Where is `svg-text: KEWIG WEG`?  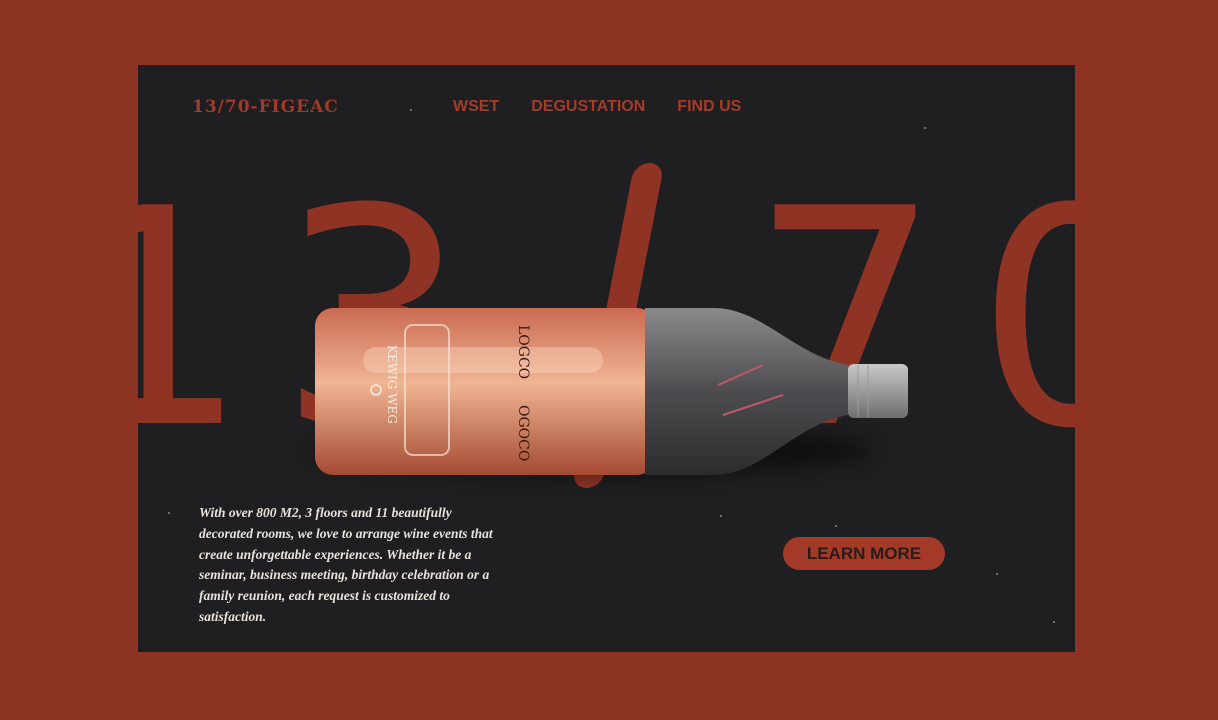 svg-text: KEWIG WEG is located at coordinates (392, 384).